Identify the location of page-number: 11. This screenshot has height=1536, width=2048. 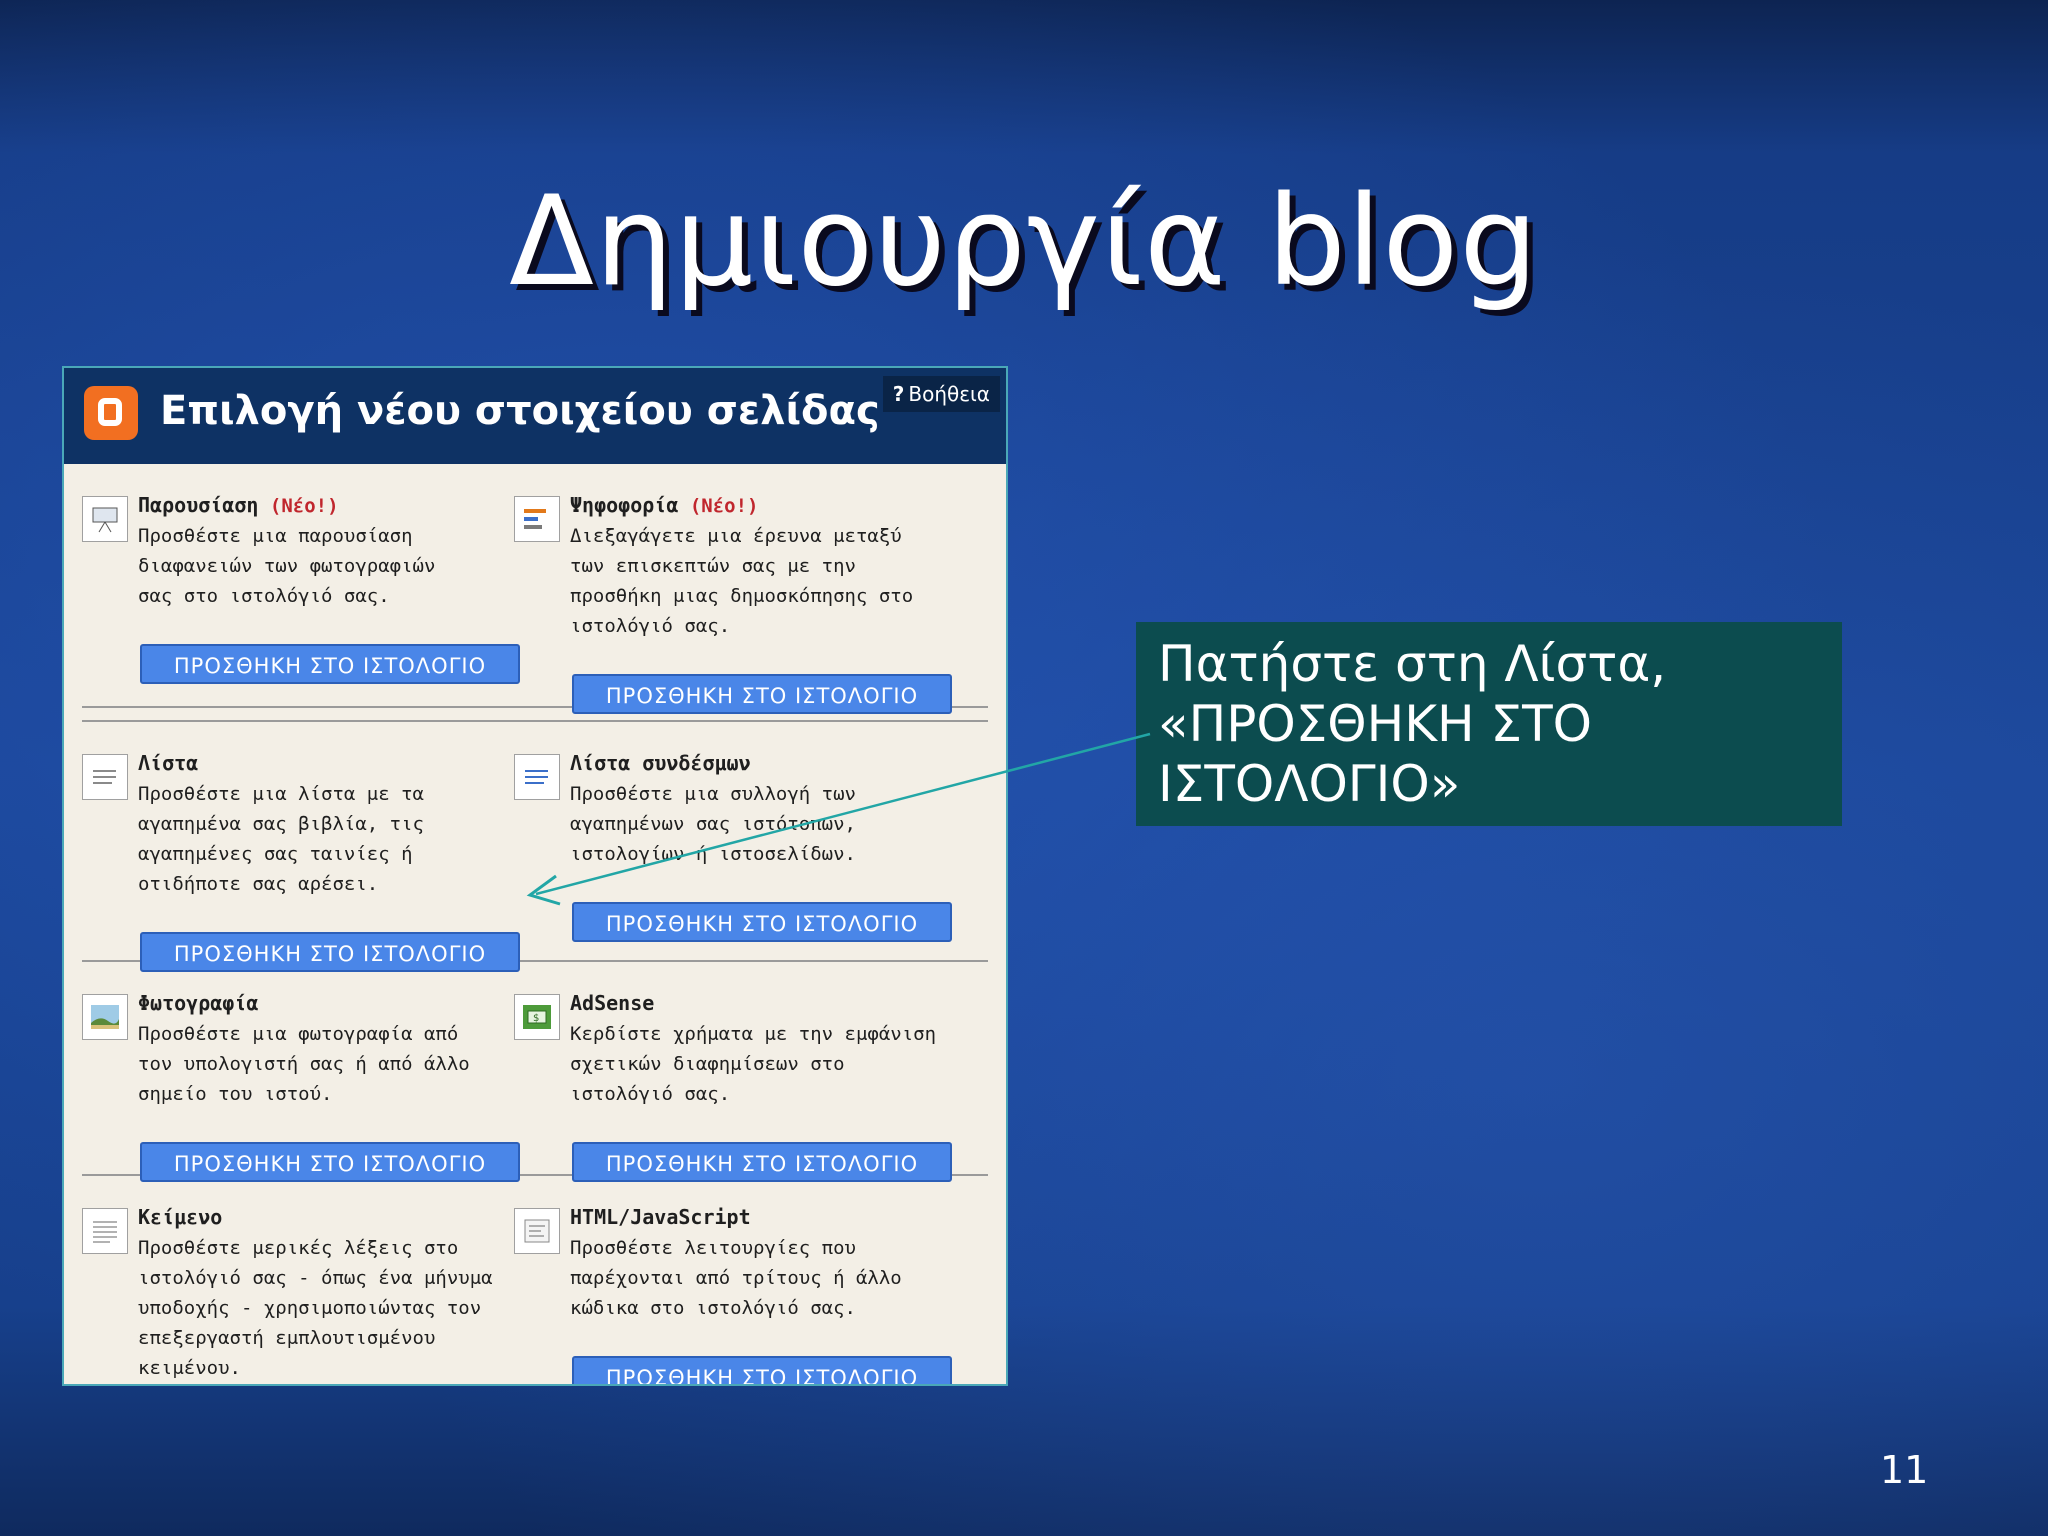
(1904, 1470).